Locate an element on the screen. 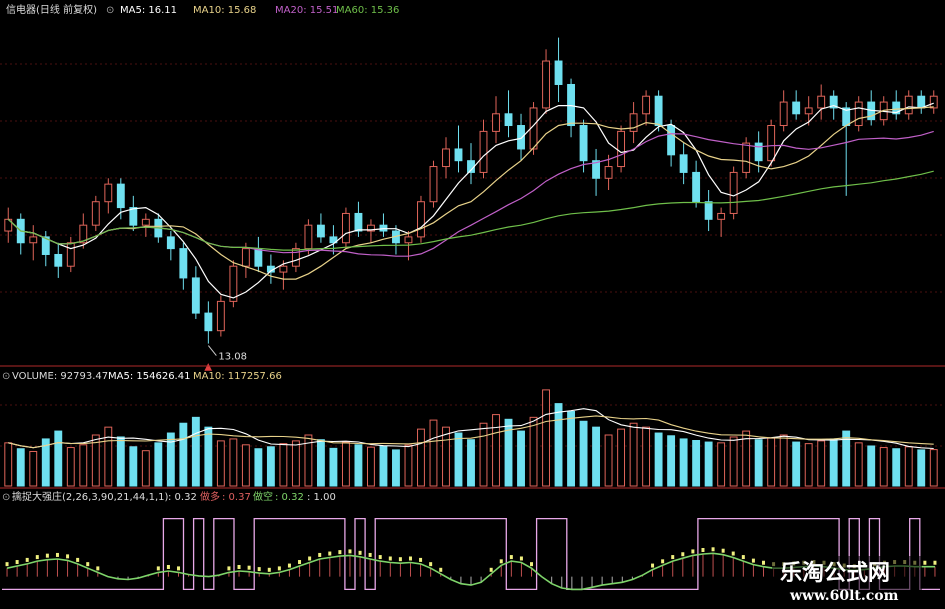  volume-gear-icon: ⊙ is located at coordinates (6, 376).